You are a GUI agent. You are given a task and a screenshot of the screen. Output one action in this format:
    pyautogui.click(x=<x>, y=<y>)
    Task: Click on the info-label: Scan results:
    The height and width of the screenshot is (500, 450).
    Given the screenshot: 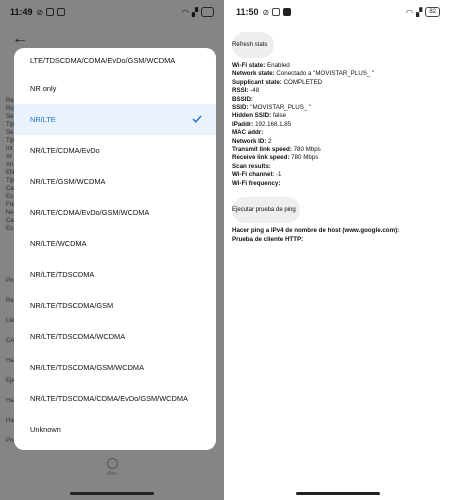 What is the action you would take?
    pyautogui.click(x=251, y=166)
    